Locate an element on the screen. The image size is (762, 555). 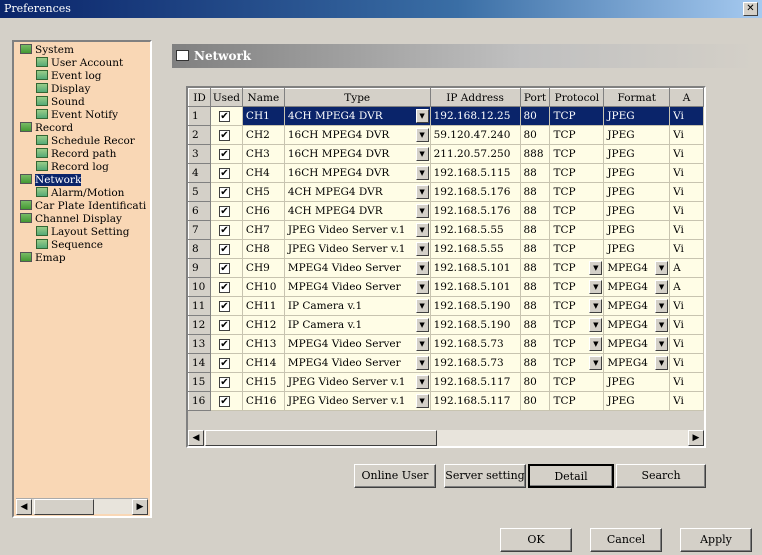
ip-cell: 192.168.5.190 is located at coordinates (475, 325).